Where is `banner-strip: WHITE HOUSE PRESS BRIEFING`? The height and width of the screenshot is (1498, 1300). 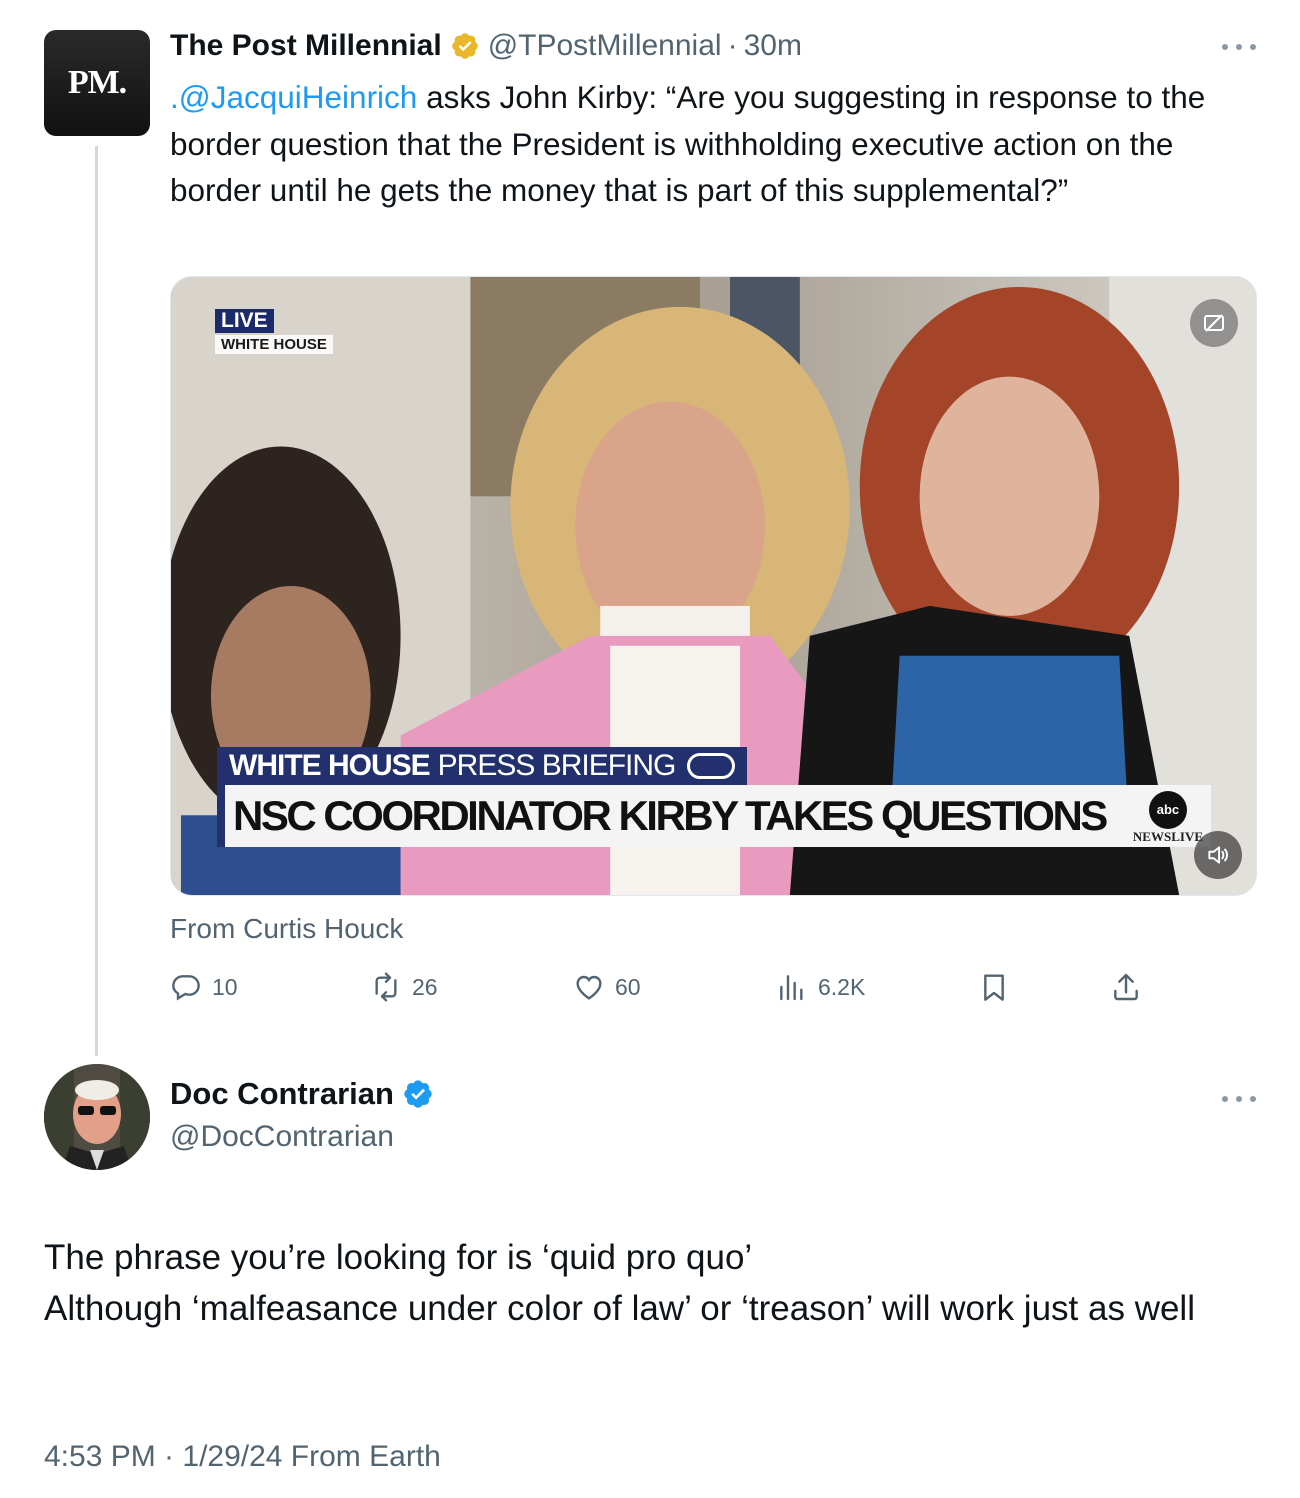 banner-strip: WHITE HOUSE PRESS BRIEFING is located at coordinates (482, 766).